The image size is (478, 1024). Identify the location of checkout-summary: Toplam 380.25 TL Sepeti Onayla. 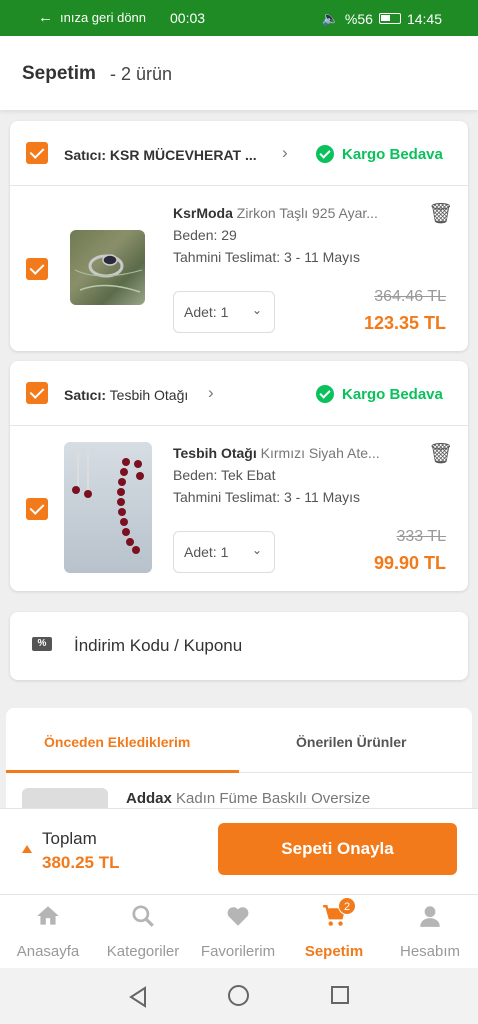
(239, 851).